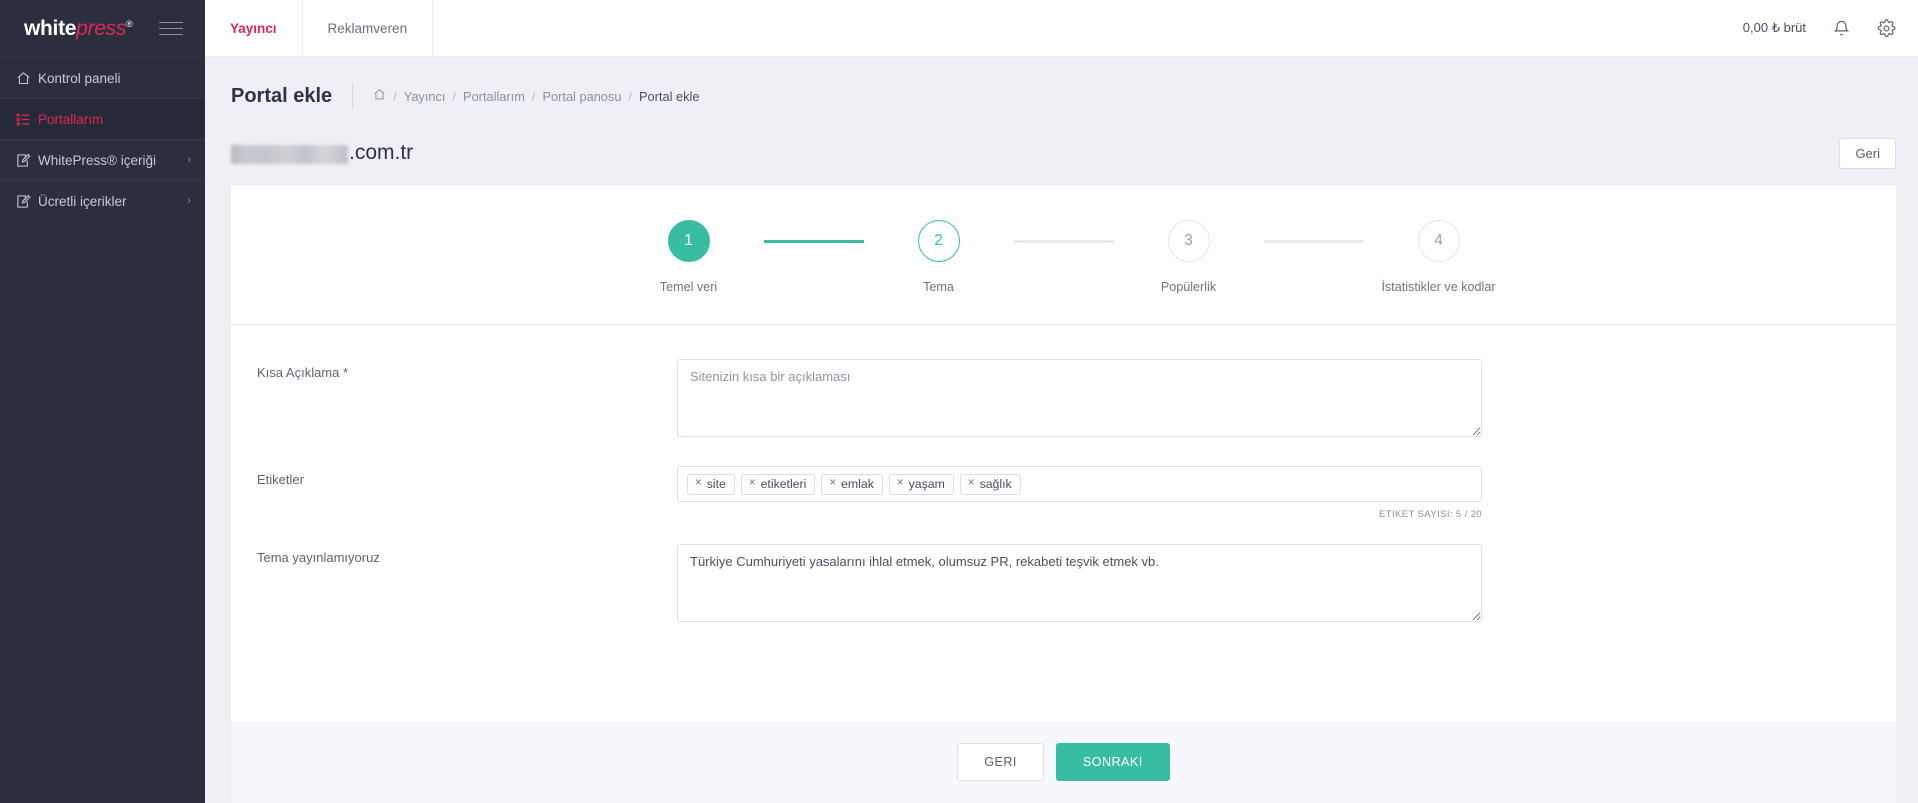 This screenshot has width=1918, height=803. I want to click on top-tab-label: Reklamveren, so click(367, 28).